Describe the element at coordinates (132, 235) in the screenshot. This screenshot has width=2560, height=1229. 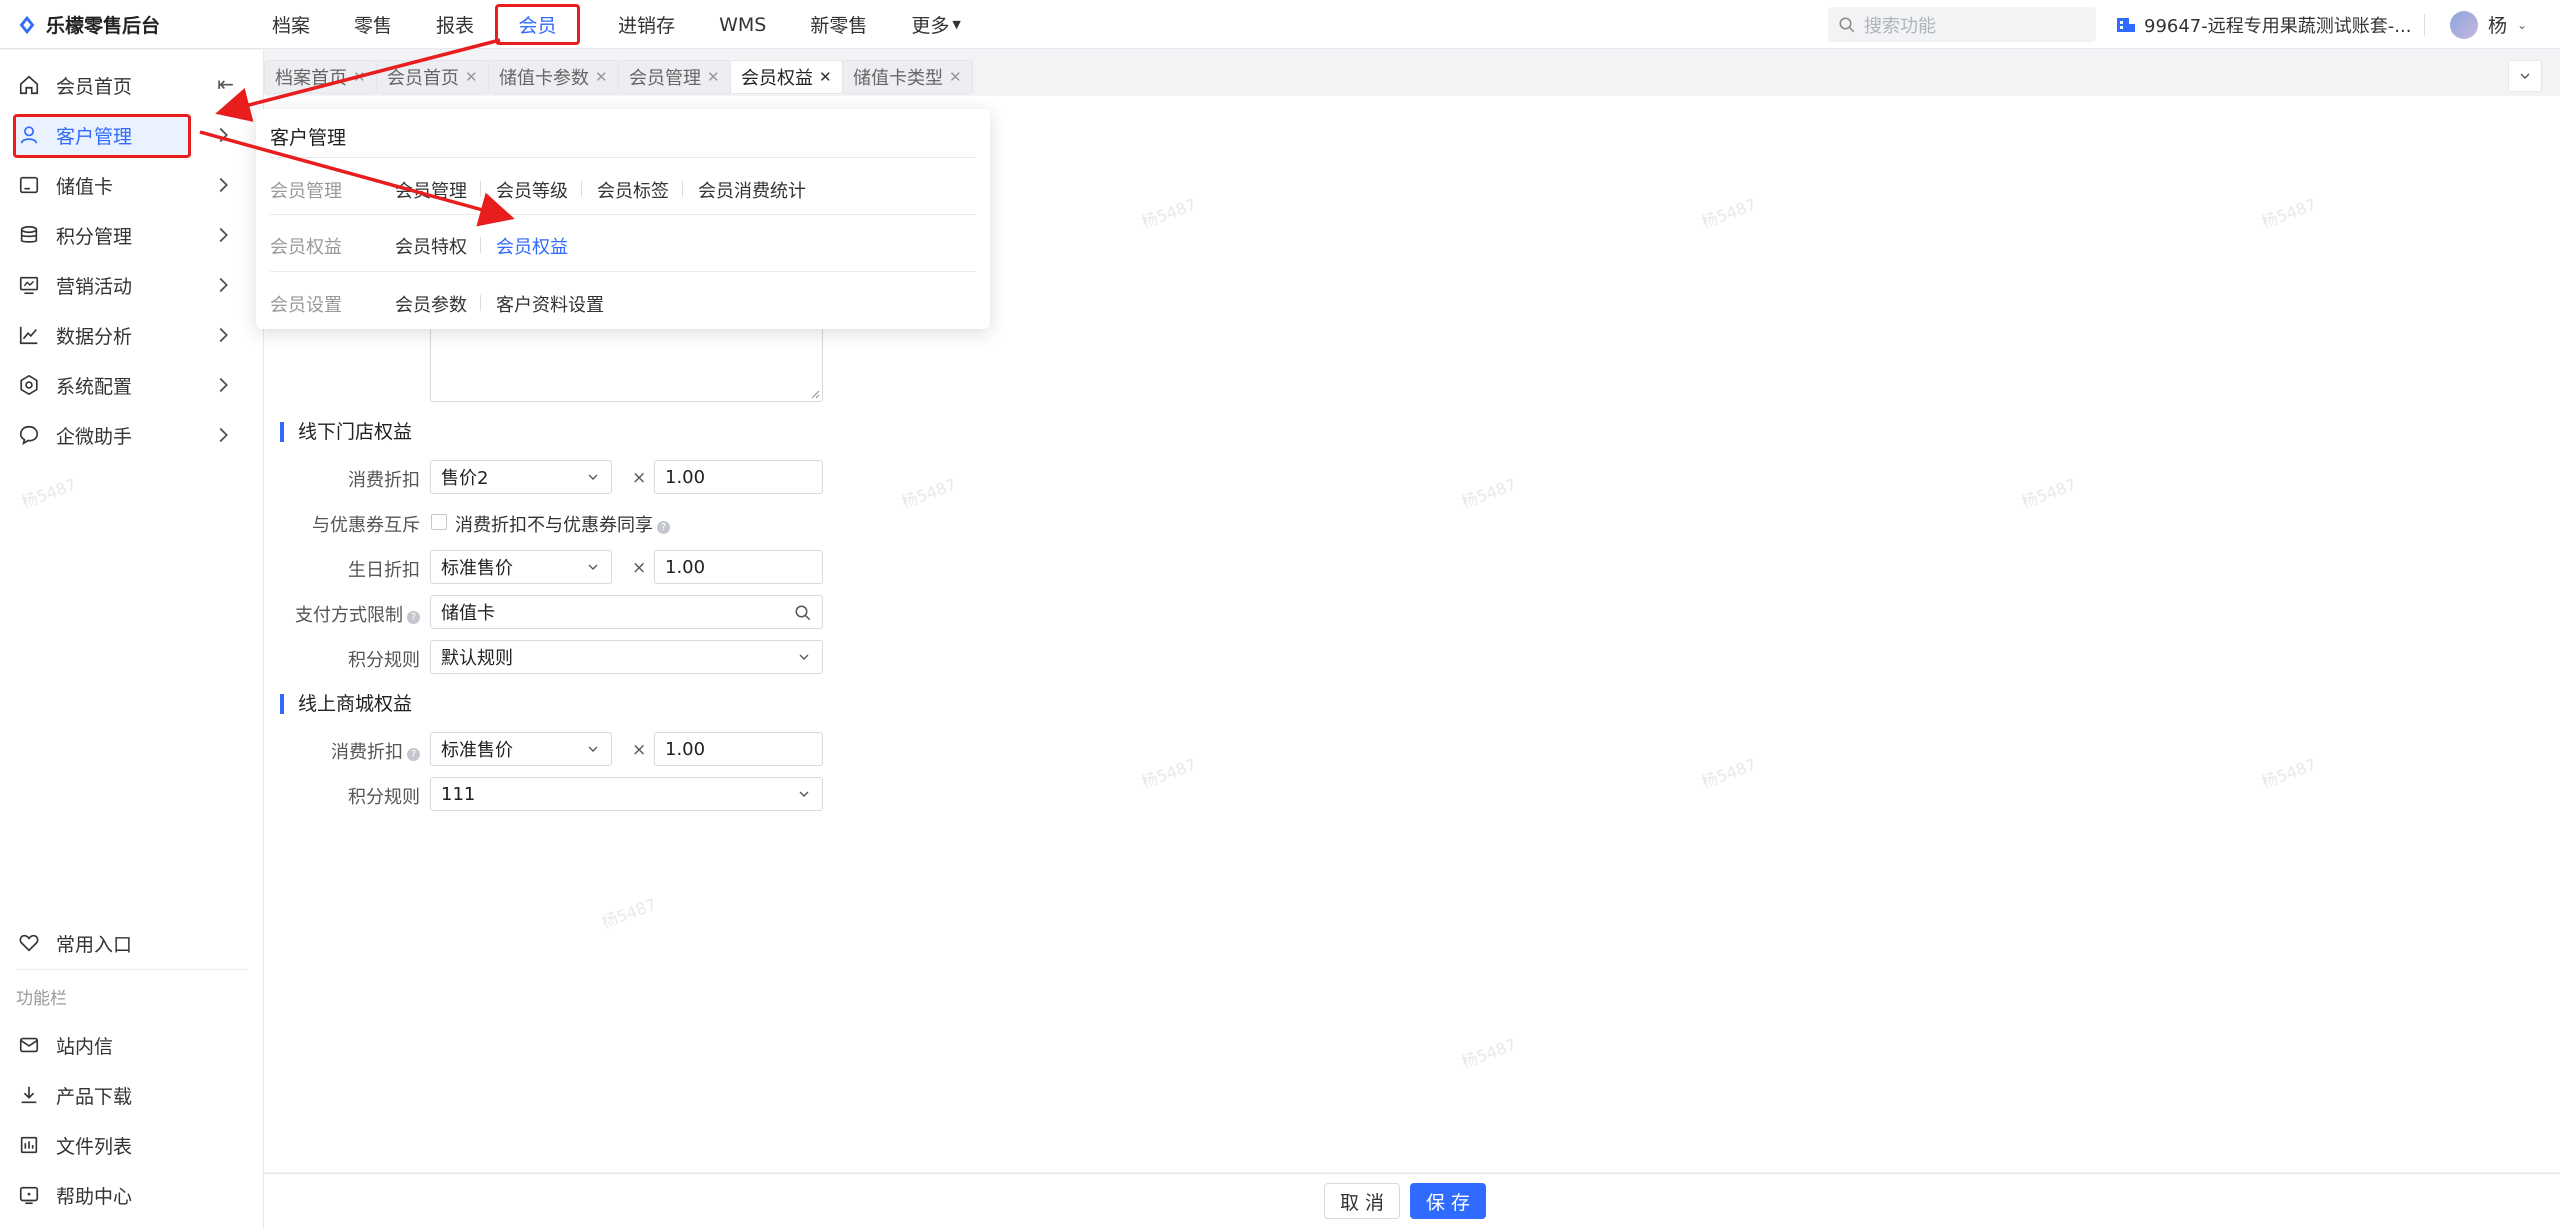
I see `sidebar-item-points: 积分管理` at that location.